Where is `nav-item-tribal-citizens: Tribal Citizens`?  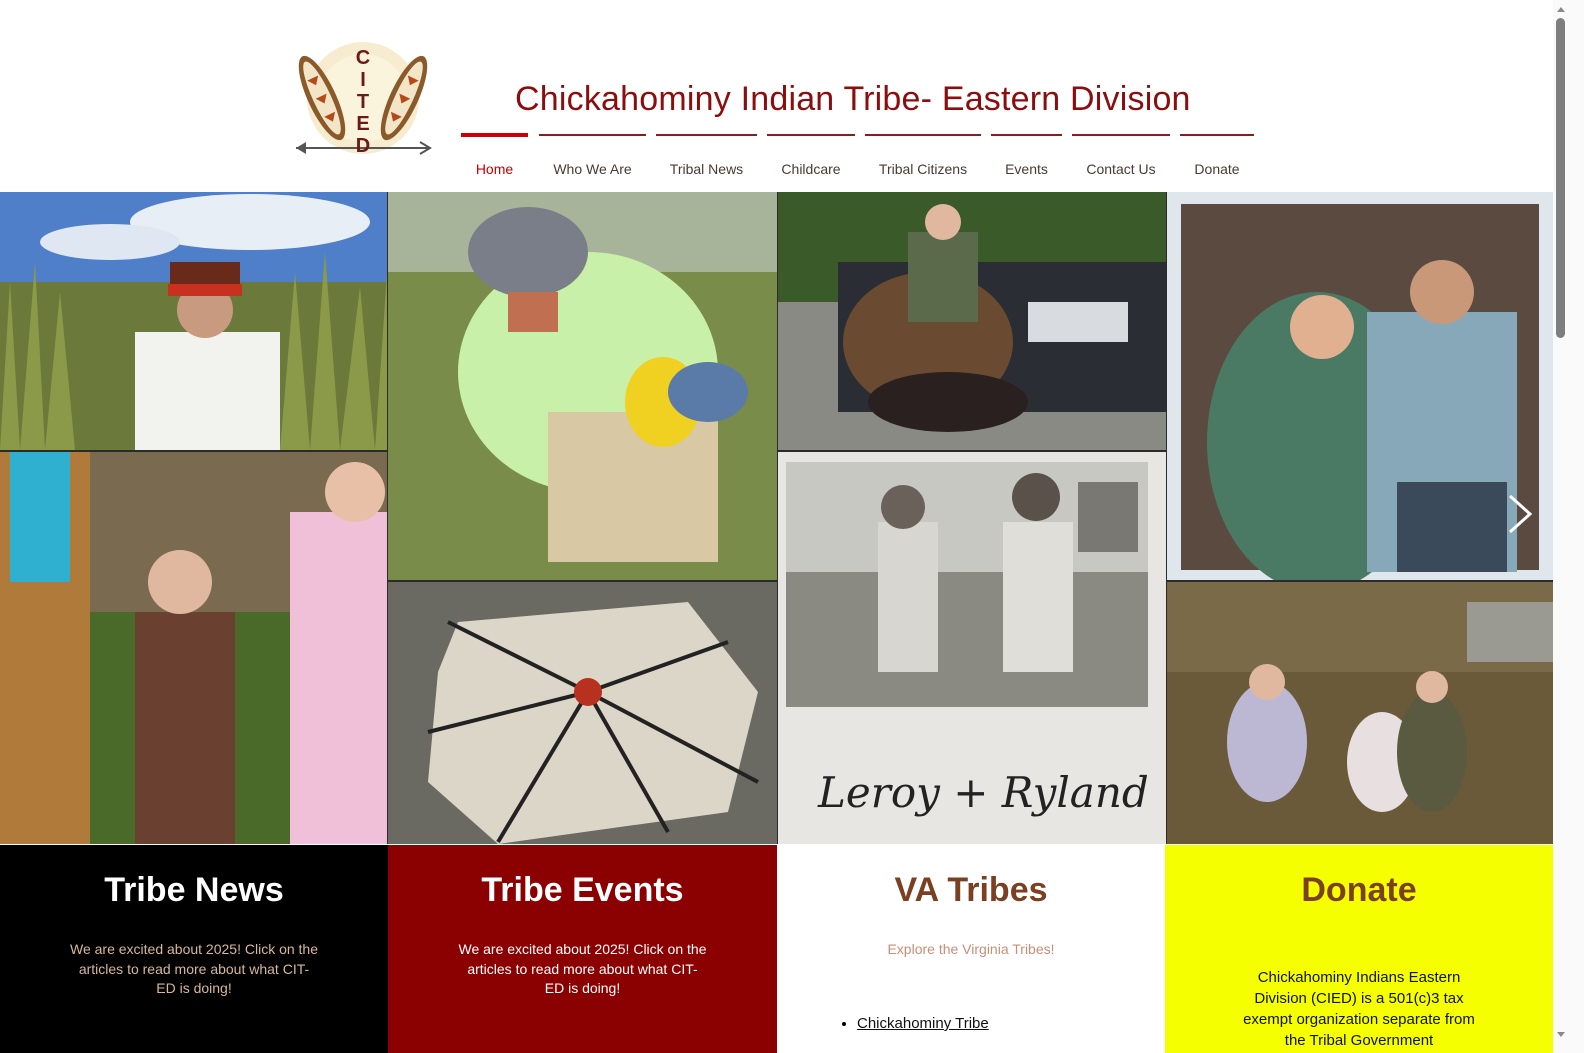 nav-item-tribal-citizens: Tribal Citizens is located at coordinates (923, 160).